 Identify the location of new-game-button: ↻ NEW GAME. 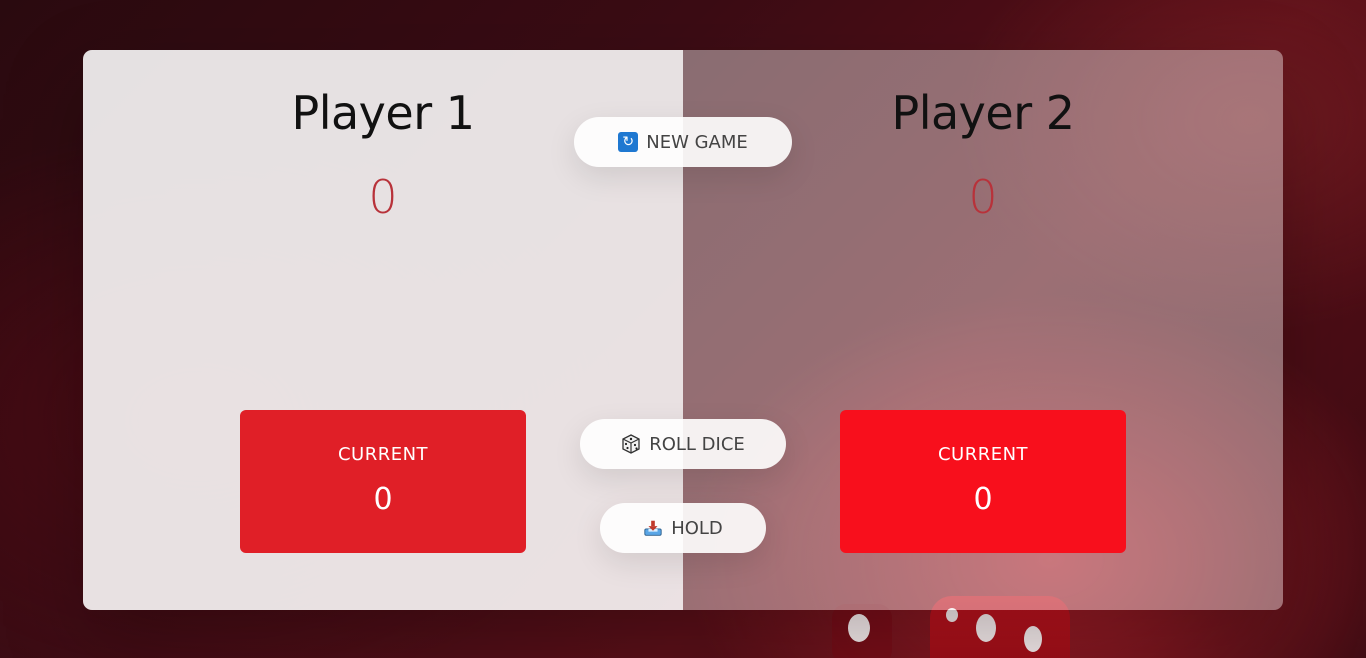
(683, 142).